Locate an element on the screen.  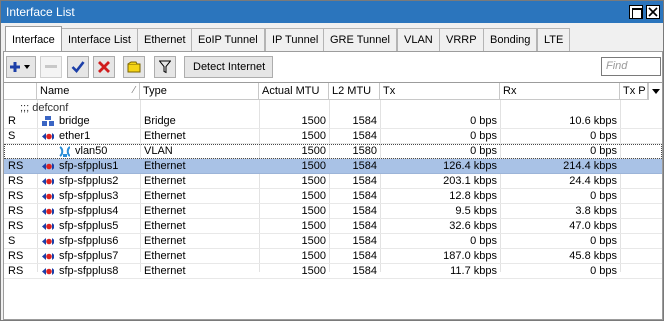
detect-internet-button: Detect Internet is located at coordinates (228, 67).